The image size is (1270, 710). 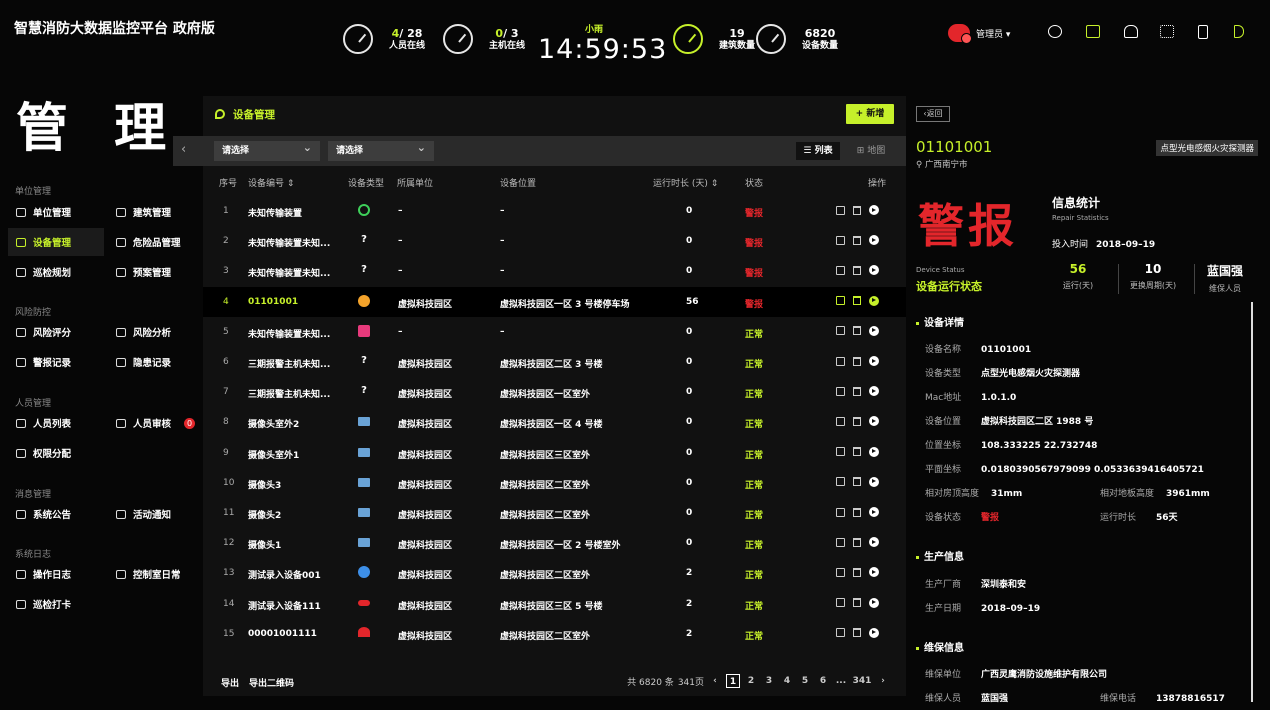 What do you see at coordinates (56, 362) in the screenshot?
I see `sidebar-item-alarm-log: 警报记录` at bounding box center [56, 362].